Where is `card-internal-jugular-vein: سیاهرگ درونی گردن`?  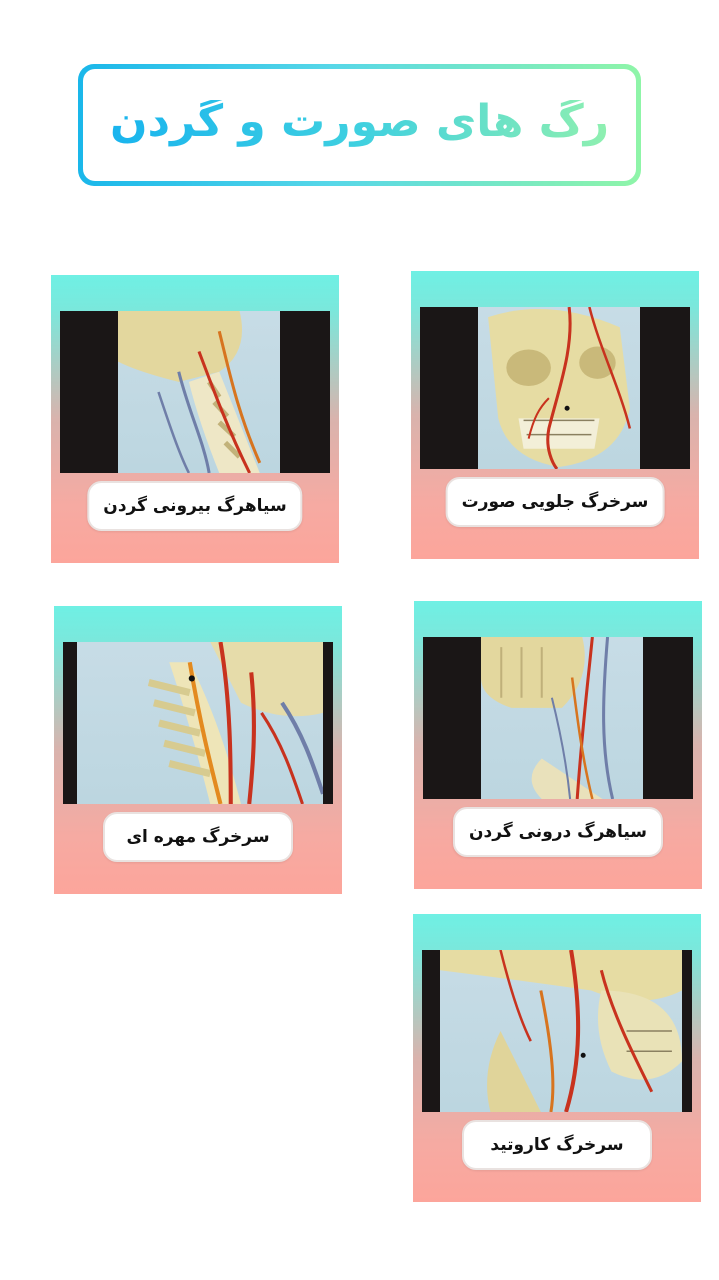 card-internal-jugular-vein: سیاهرگ درونی گردن is located at coordinates (558, 745).